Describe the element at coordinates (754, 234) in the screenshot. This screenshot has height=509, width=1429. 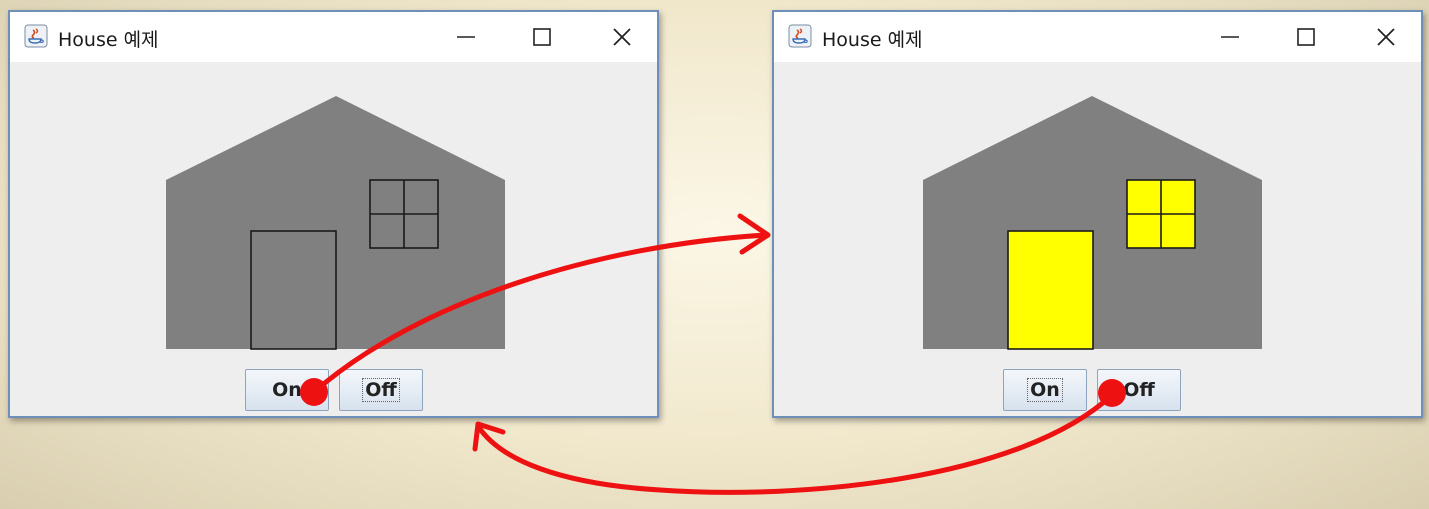
I see `arrowhead-right` at that location.